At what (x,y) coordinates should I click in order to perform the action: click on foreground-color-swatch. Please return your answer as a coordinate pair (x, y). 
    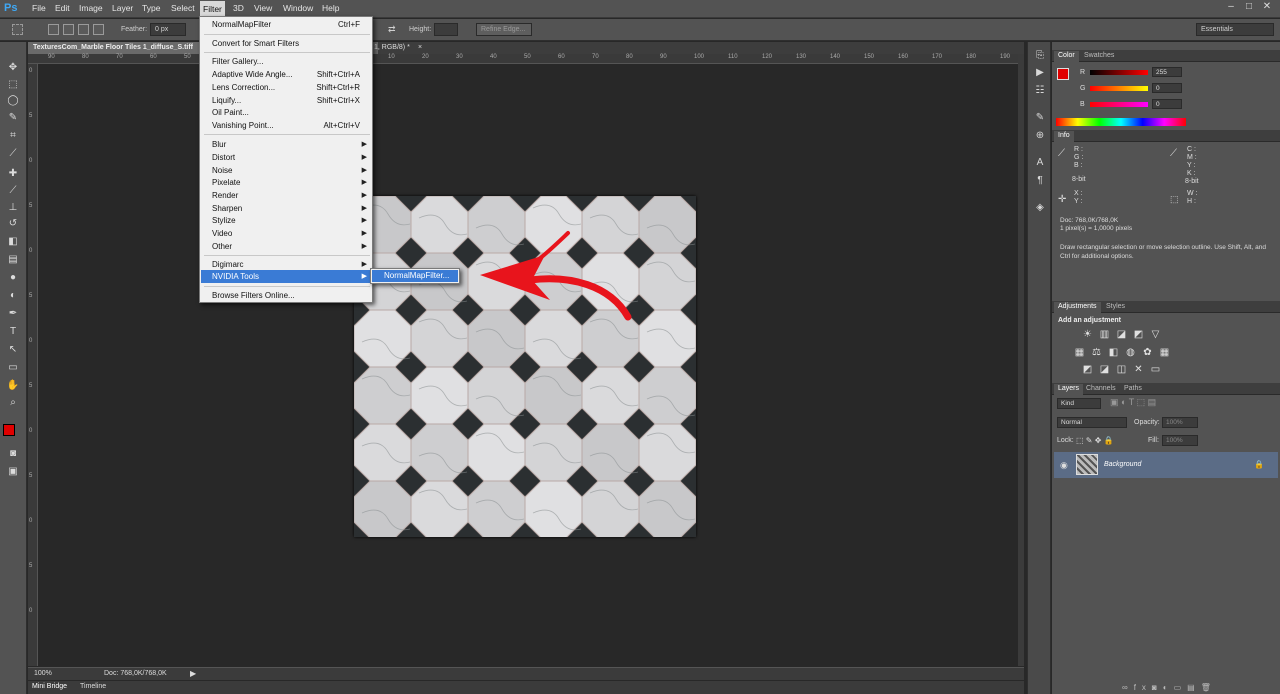
    Looking at the image, I should click on (9, 430).